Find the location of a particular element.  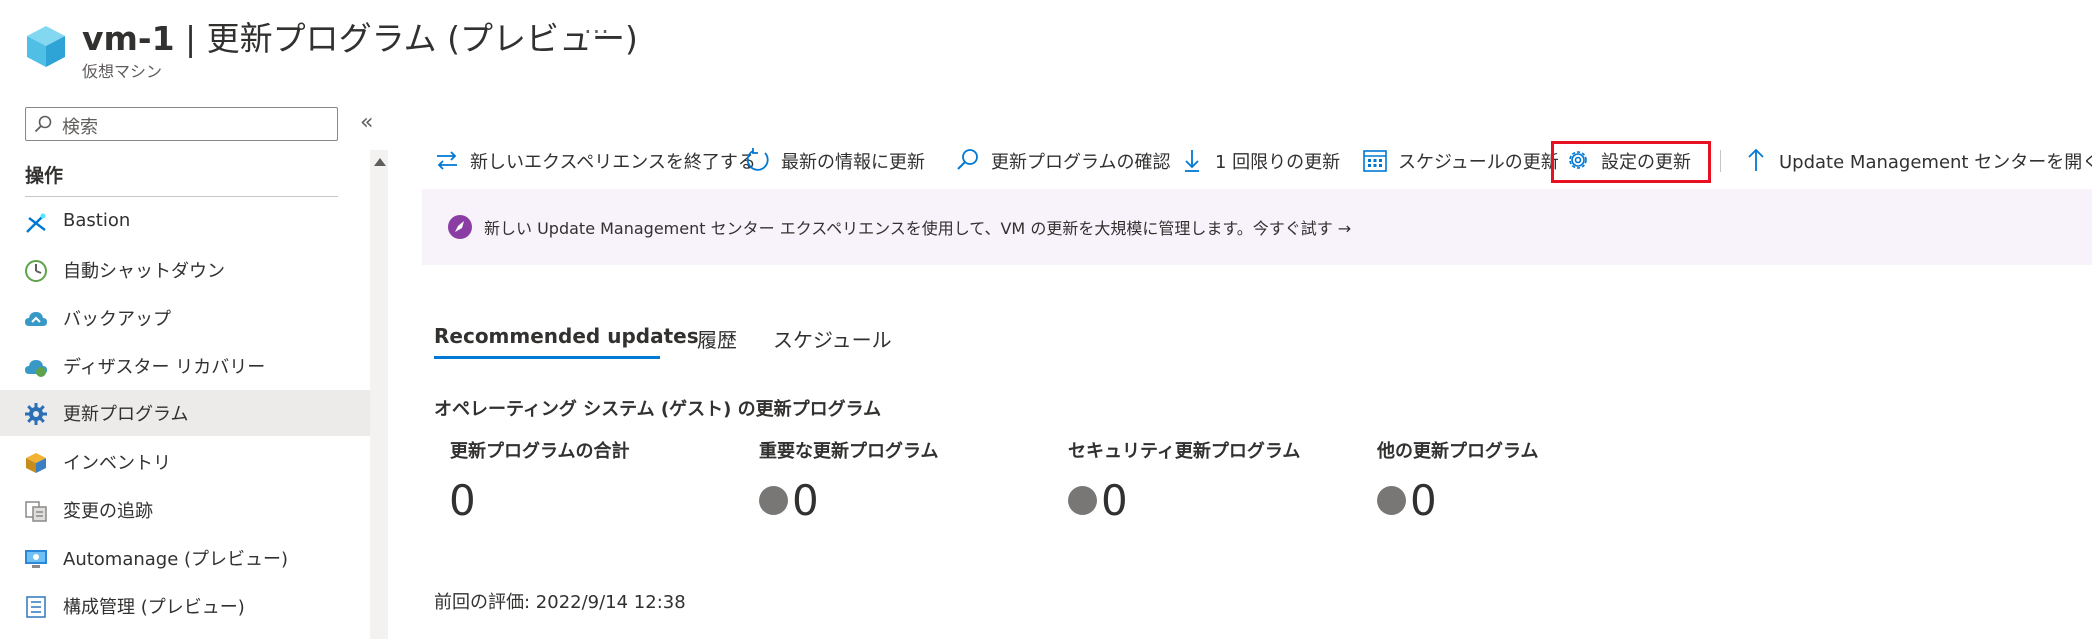

open-update-center-label: Update Management センターを開く is located at coordinates (1935, 162).